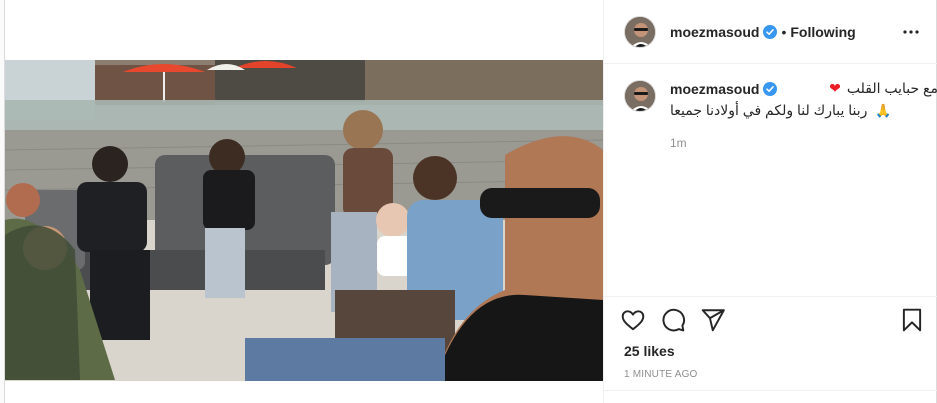  What do you see at coordinates (891, 88) in the screenshot?
I see `caption-line-1: مع حبايب القلب` at bounding box center [891, 88].